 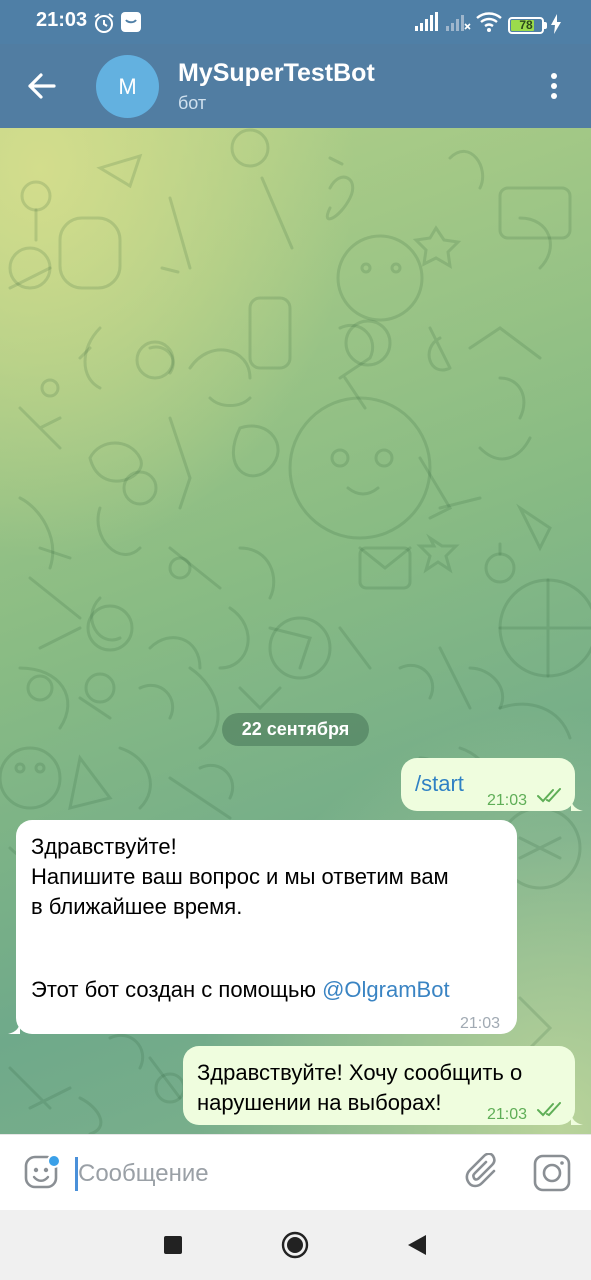 I want to click on message-text-line: нарушении на выборах!, so click(x=319, y=1102).